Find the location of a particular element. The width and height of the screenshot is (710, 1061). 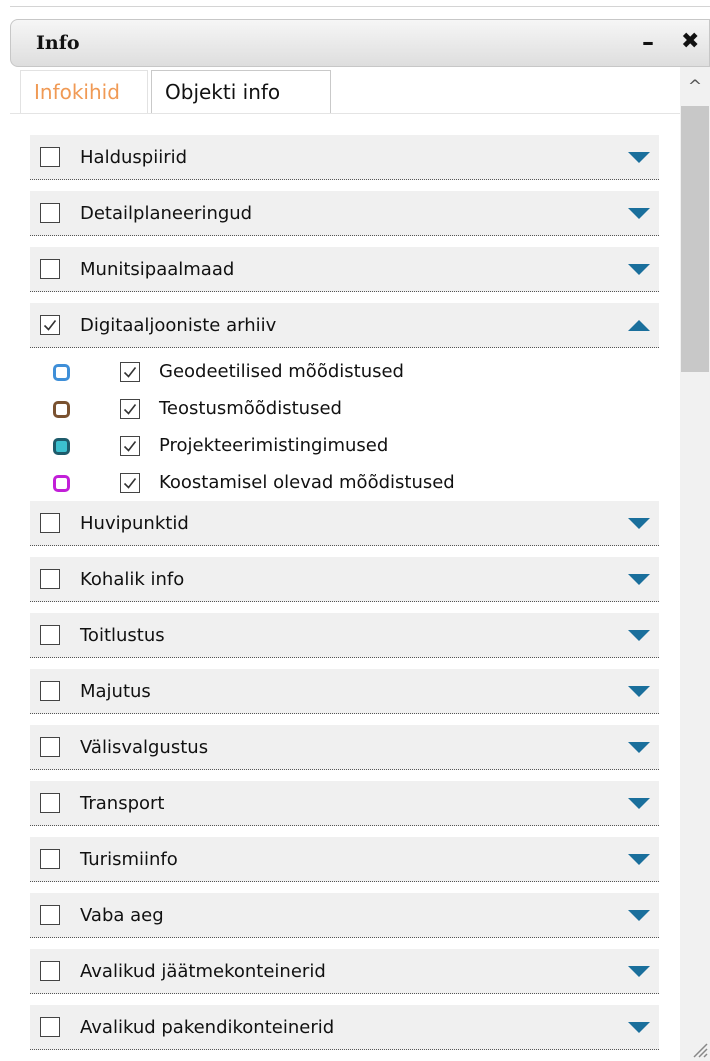

layer-row: Kohalik info is located at coordinates (344, 579).